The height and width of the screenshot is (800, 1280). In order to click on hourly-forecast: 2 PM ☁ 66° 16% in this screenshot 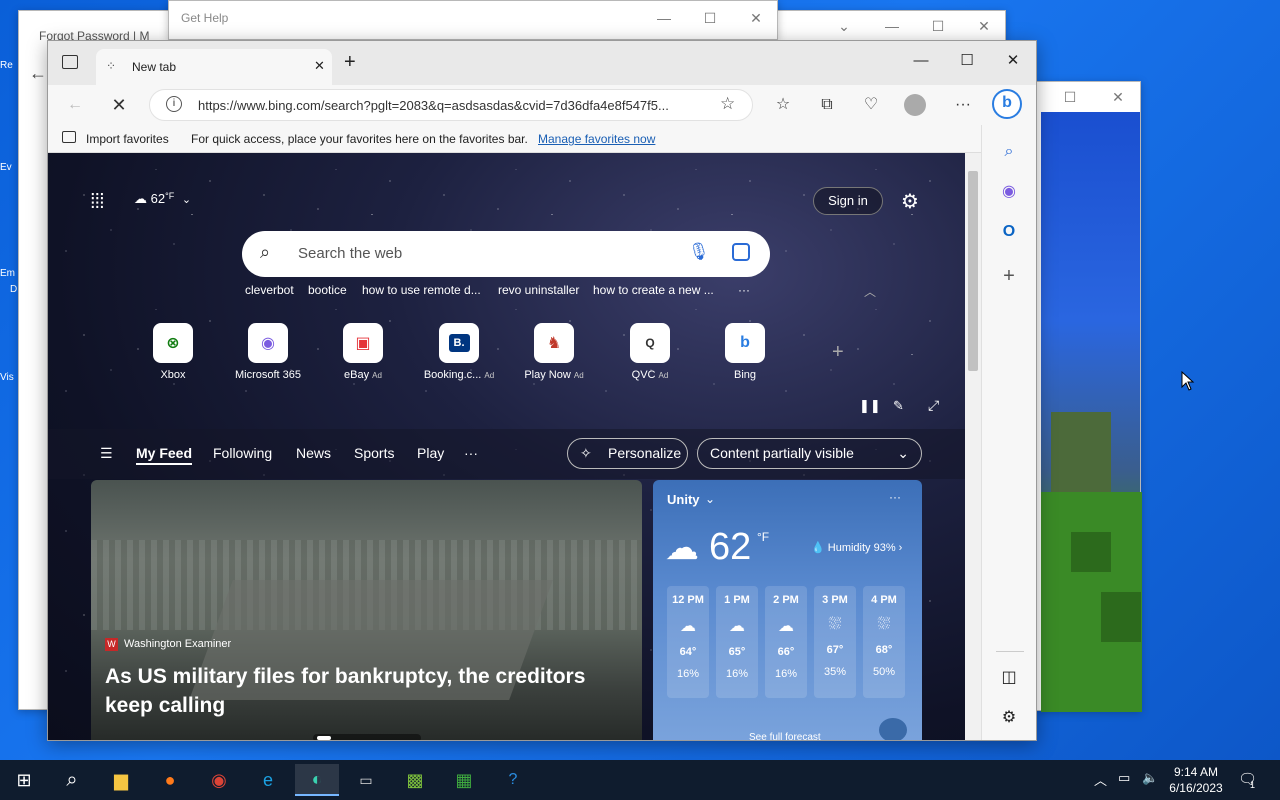, I will do `click(786, 642)`.